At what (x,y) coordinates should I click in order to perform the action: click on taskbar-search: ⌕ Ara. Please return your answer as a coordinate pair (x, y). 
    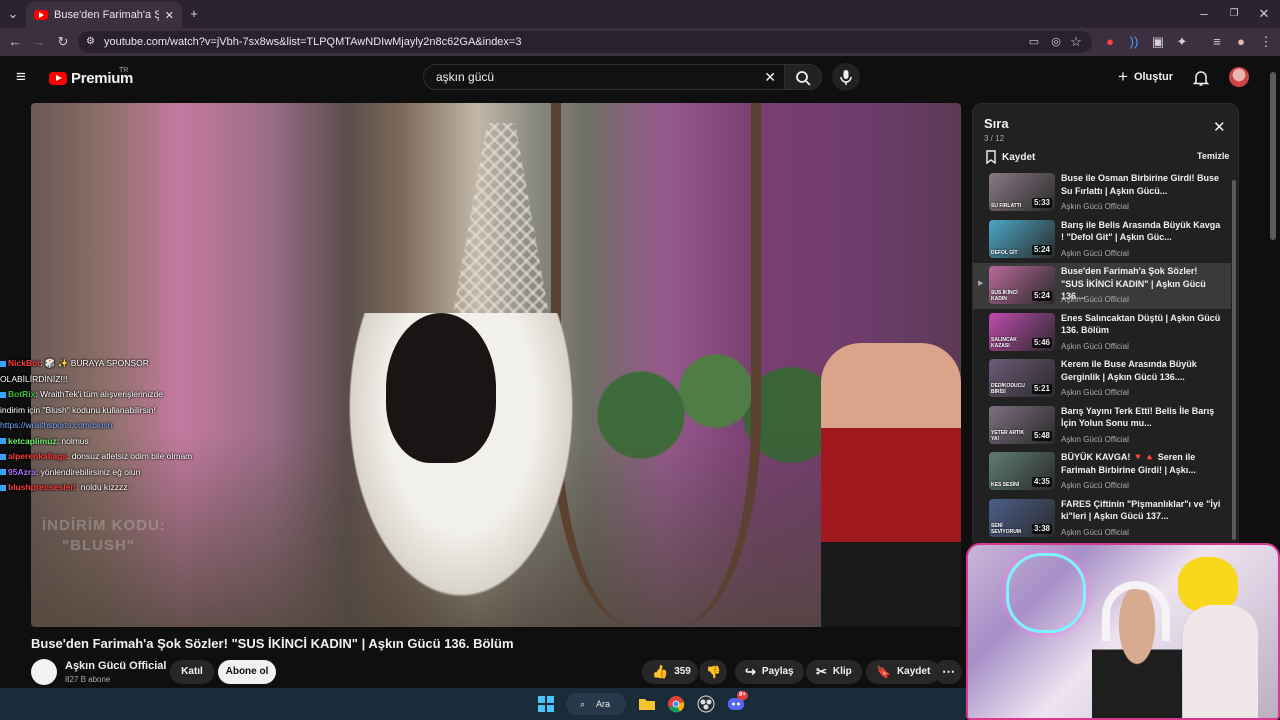
    Looking at the image, I should click on (596, 704).